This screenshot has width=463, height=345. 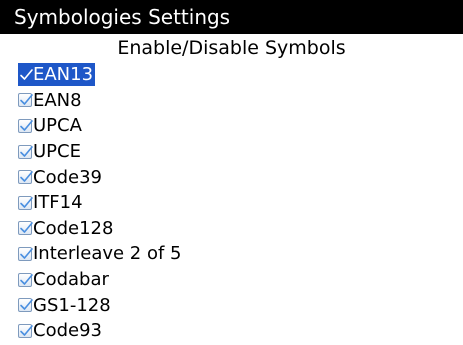 I want to click on list-item: Interleave 2 of 5, so click(x=238, y=254).